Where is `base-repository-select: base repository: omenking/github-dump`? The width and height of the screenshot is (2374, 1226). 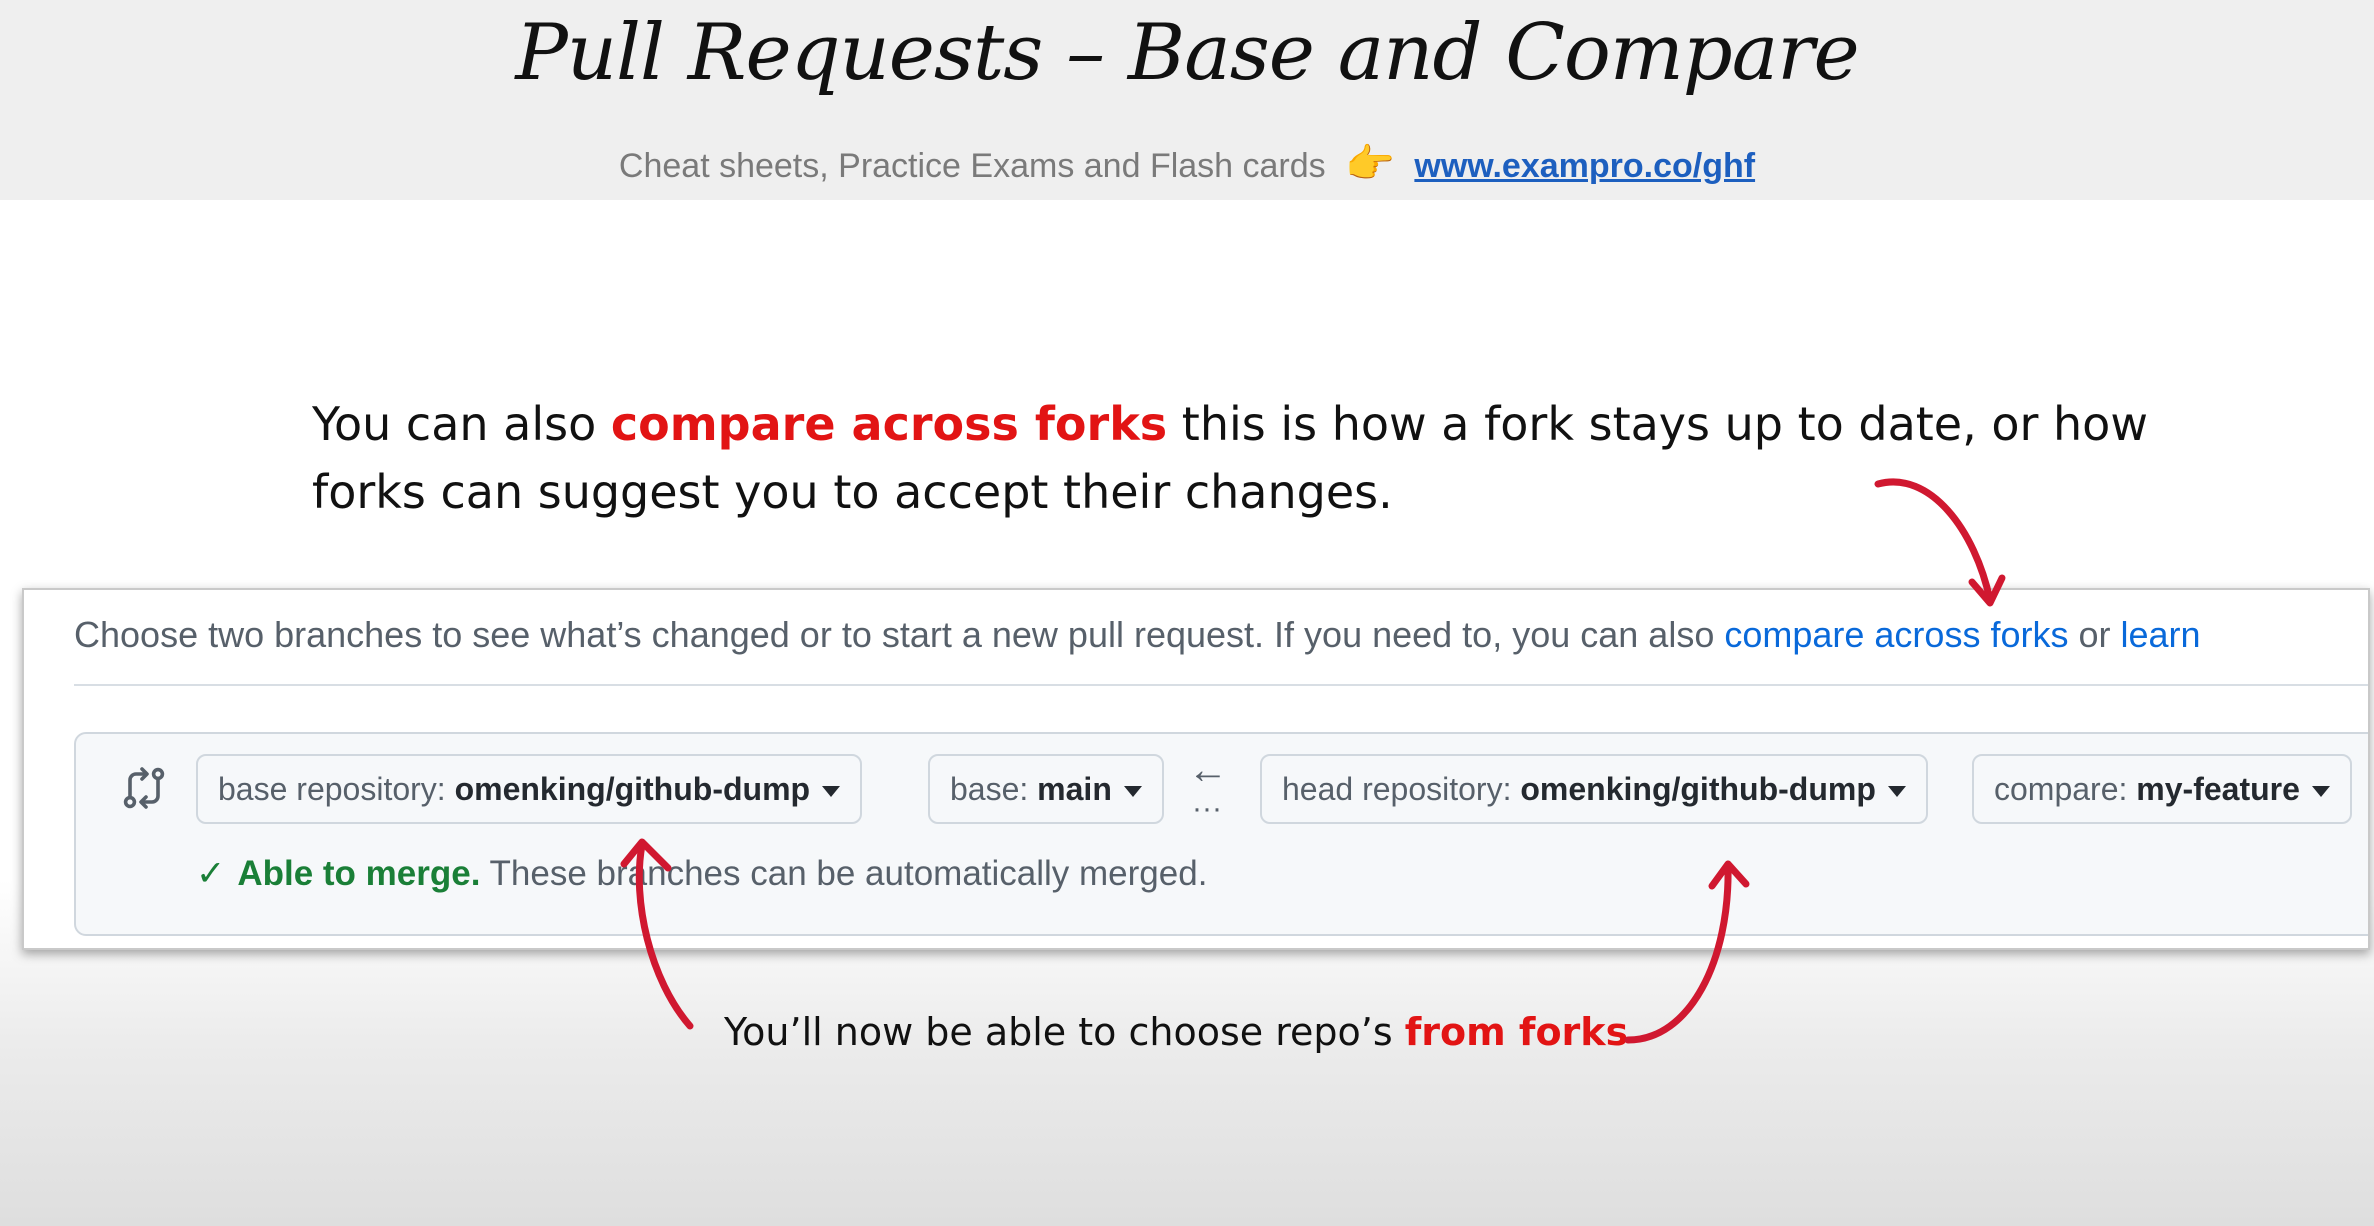
base-repository-select: base repository: omenking/github-dump is located at coordinates (529, 789).